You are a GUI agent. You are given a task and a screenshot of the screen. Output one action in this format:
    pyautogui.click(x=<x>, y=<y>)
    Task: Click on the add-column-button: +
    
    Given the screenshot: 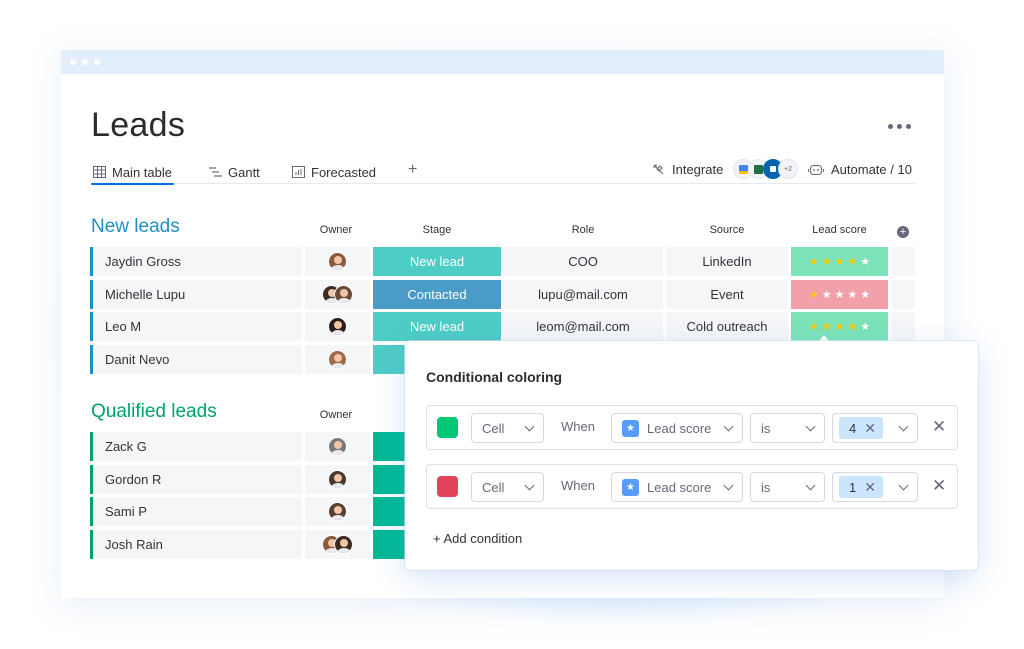 What is the action you would take?
    pyautogui.click(x=903, y=232)
    